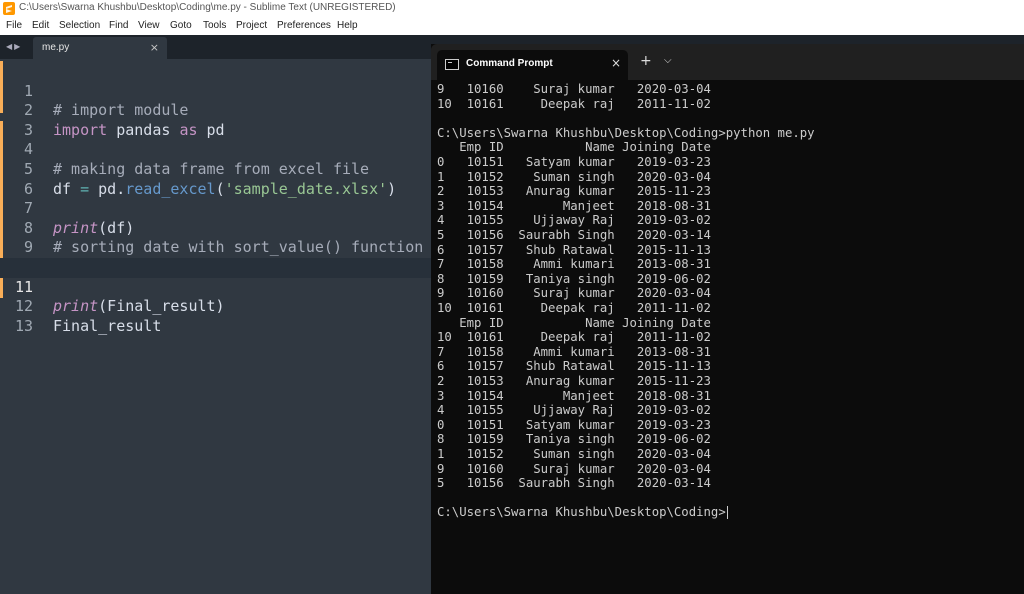 The height and width of the screenshot is (594, 1024). What do you see at coordinates (14, 25) in the screenshot?
I see `menu-file: File` at bounding box center [14, 25].